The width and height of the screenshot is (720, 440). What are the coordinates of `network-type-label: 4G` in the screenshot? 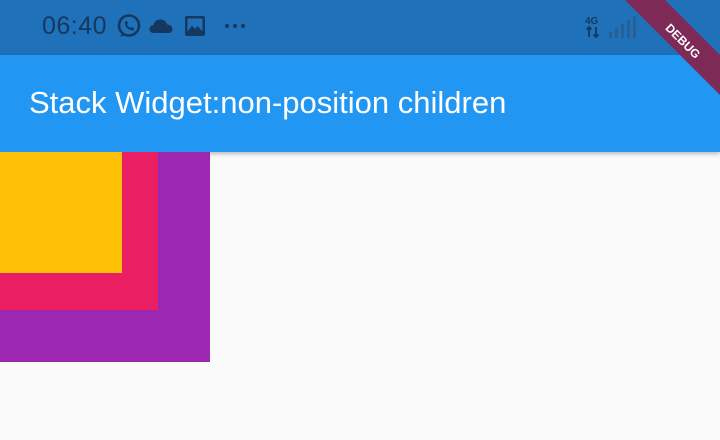 It's located at (592, 21).